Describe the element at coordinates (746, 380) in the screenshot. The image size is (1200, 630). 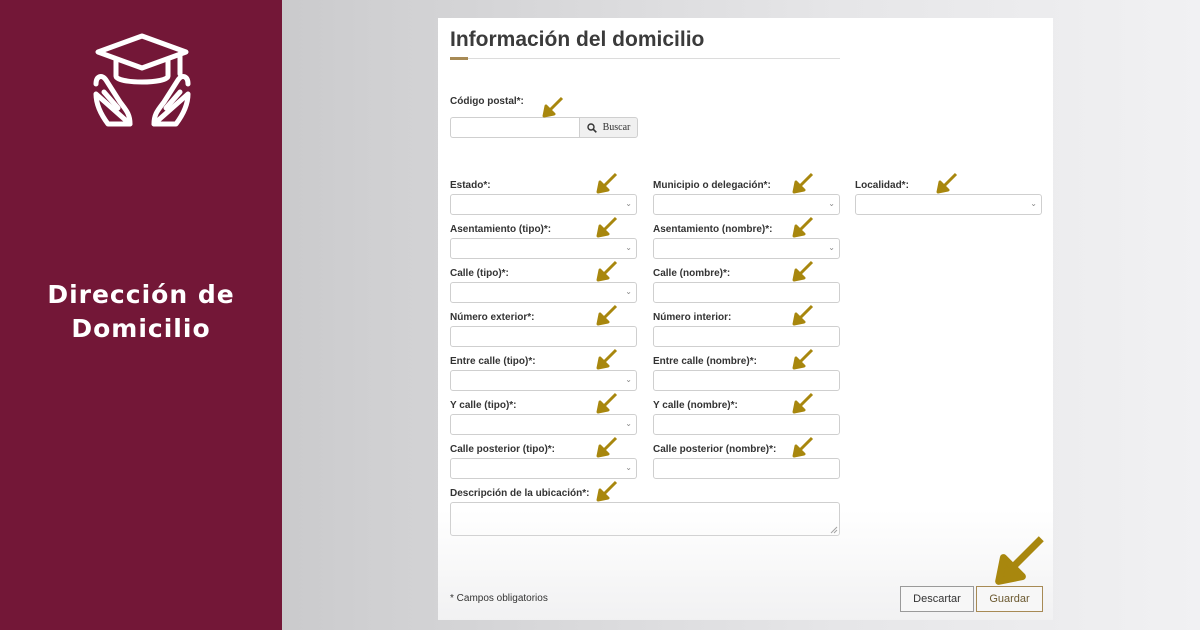
I see `entre-calle-nombre-input` at that location.